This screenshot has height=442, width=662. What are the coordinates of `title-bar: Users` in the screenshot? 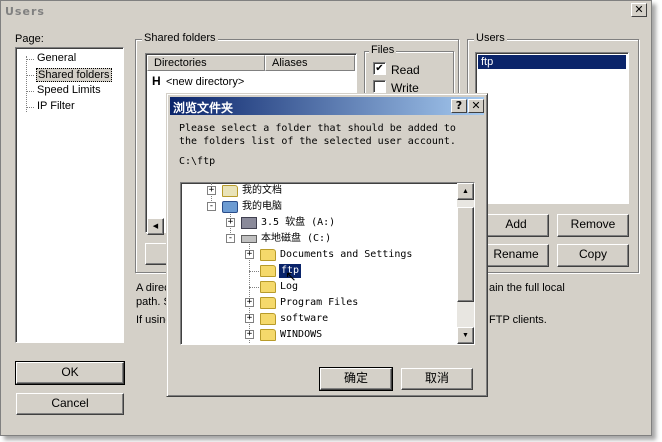 It's located at (326, 11).